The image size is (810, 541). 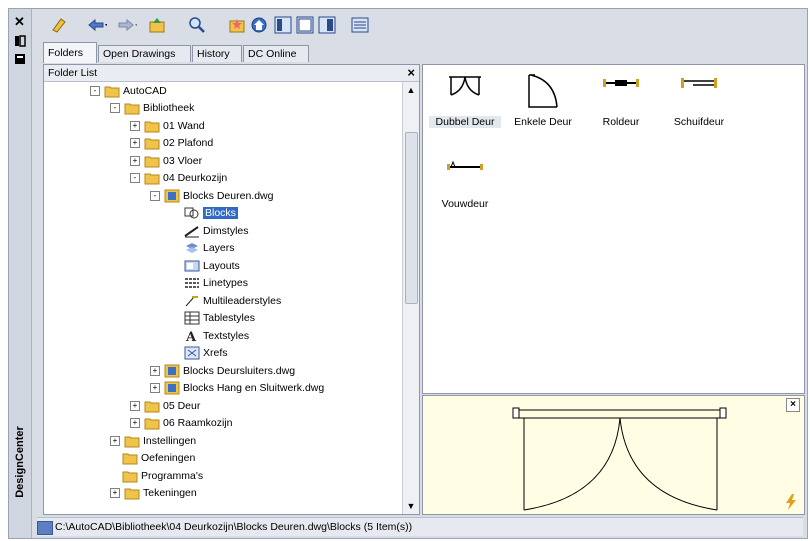 What do you see at coordinates (19, 21) in the screenshot?
I see `close-icon: ✕` at bounding box center [19, 21].